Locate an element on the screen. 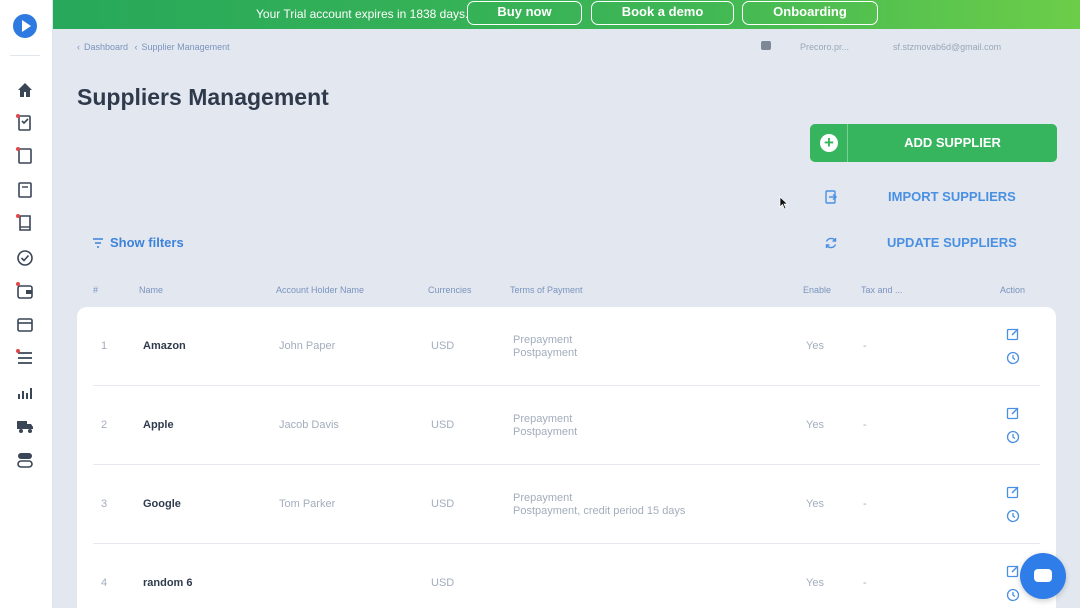 Image resolution: width=1080 pixels, height=608 pixels. row-number: 3 is located at coordinates (104, 504).